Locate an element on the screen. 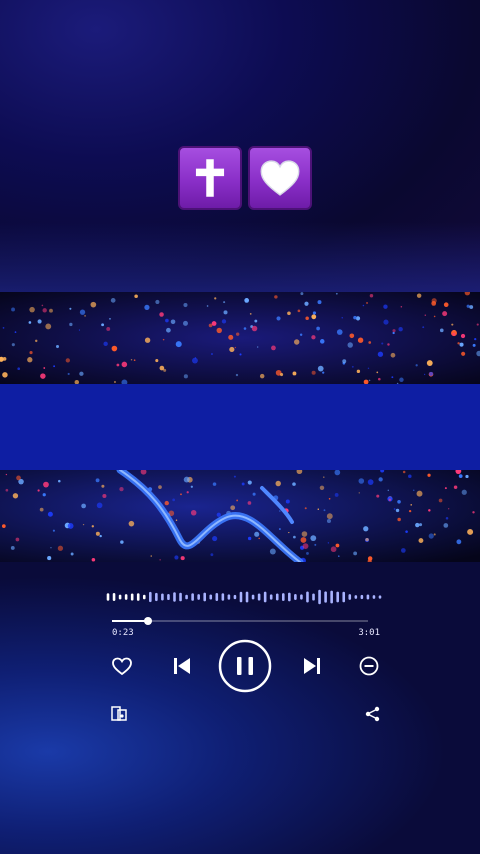 This screenshot has width=480, height=854. minus-circle-icon is located at coordinates (369, 666).